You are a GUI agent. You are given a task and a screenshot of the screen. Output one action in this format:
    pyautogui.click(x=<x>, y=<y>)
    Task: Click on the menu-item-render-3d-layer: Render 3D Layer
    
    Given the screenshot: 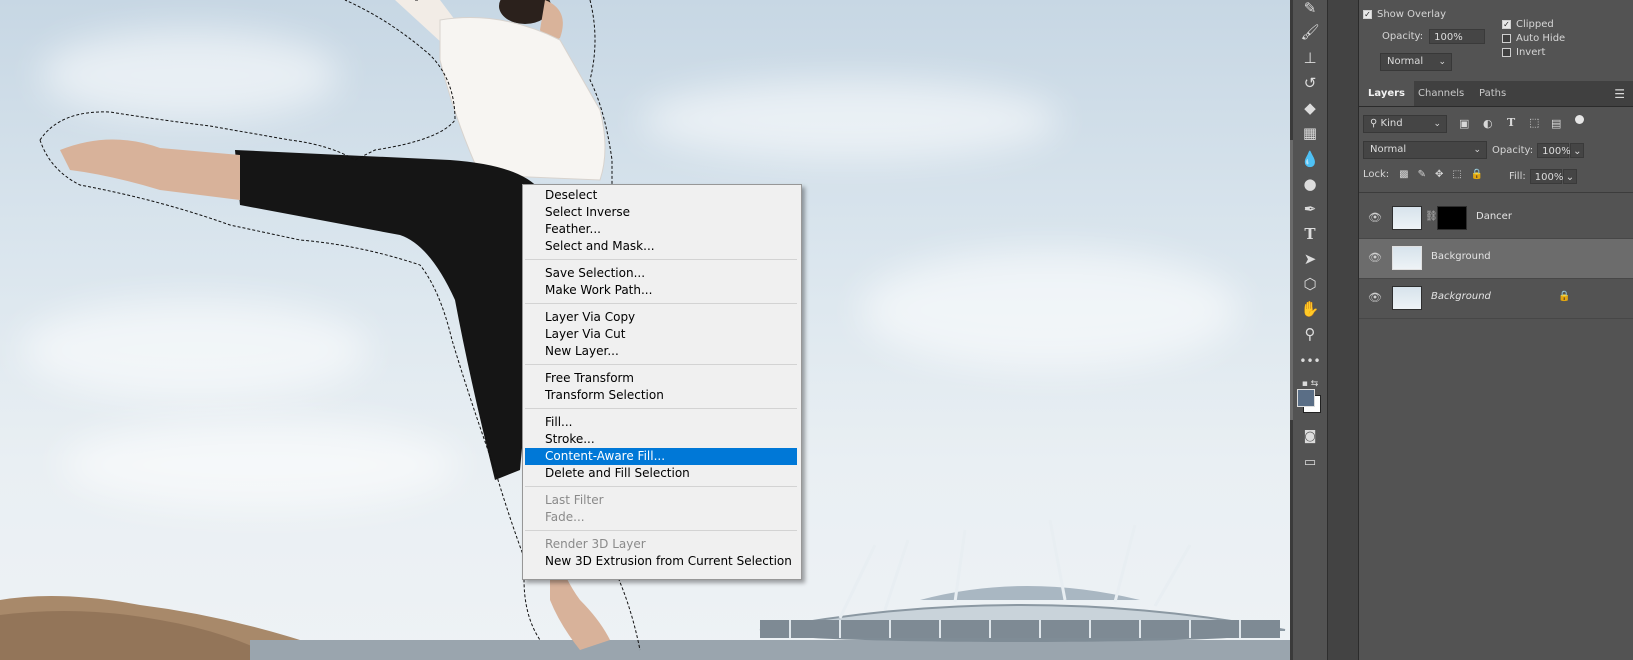 What is the action you would take?
    pyautogui.click(x=595, y=544)
    